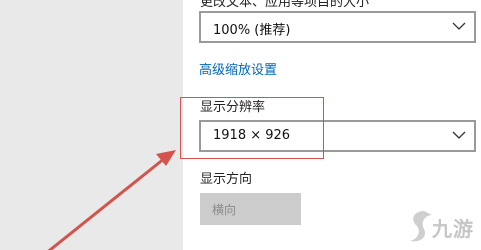  I want to click on watermark-text: 九游, so click(453, 229).